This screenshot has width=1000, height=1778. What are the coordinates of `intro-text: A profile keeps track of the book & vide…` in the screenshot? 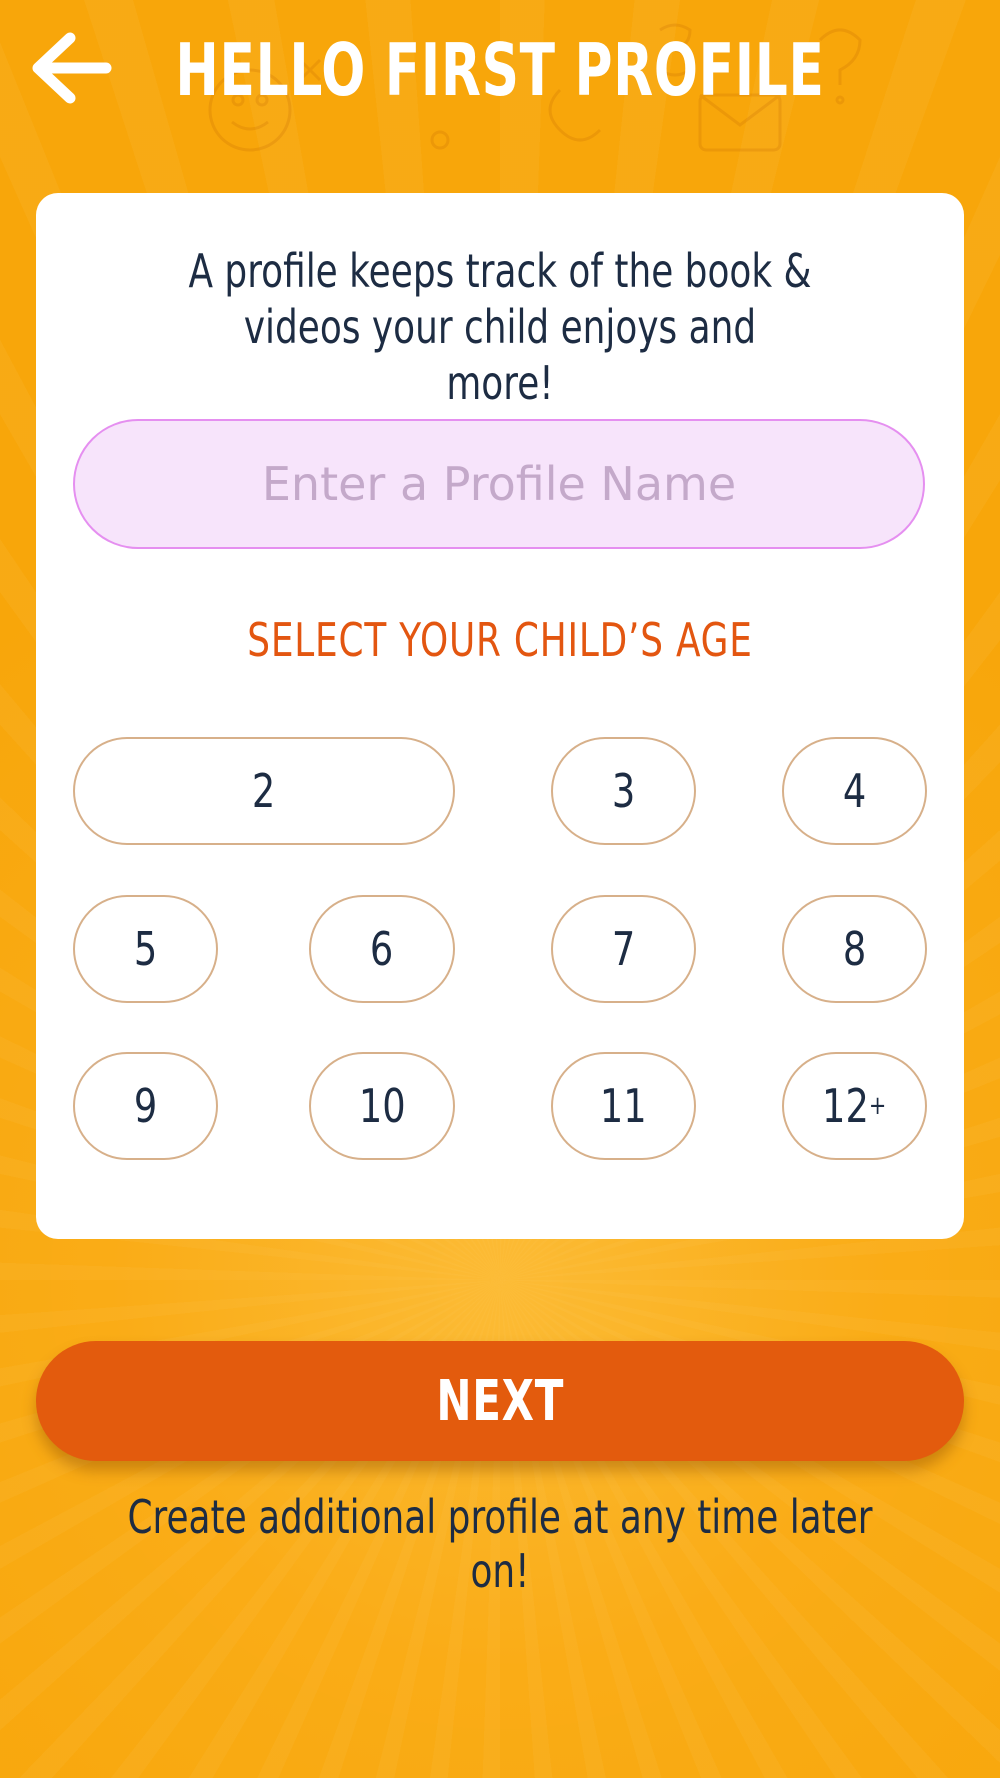 It's located at (500, 327).